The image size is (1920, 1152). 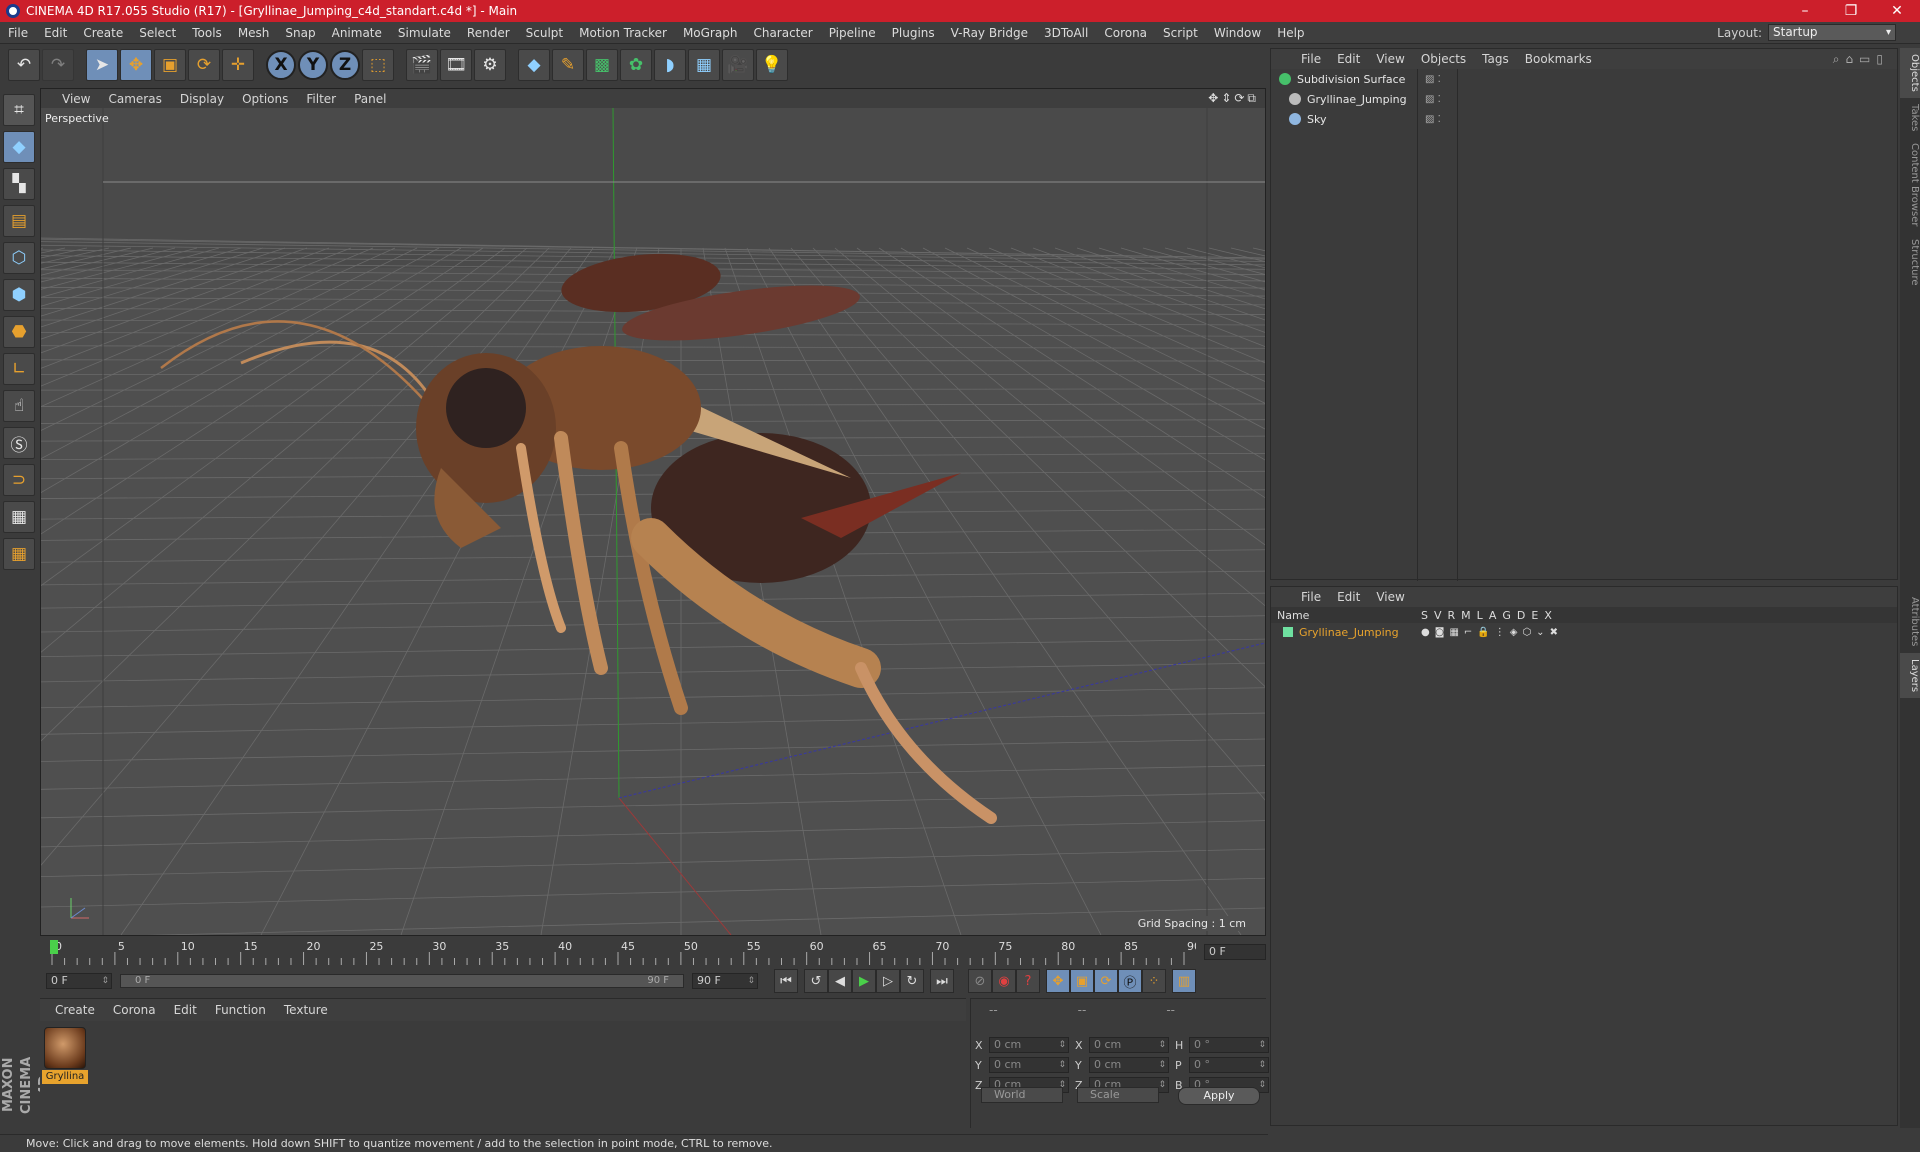 What do you see at coordinates (402, 981) in the screenshot?
I see `frame-range-slider: 0 F 90 F` at bounding box center [402, 981].